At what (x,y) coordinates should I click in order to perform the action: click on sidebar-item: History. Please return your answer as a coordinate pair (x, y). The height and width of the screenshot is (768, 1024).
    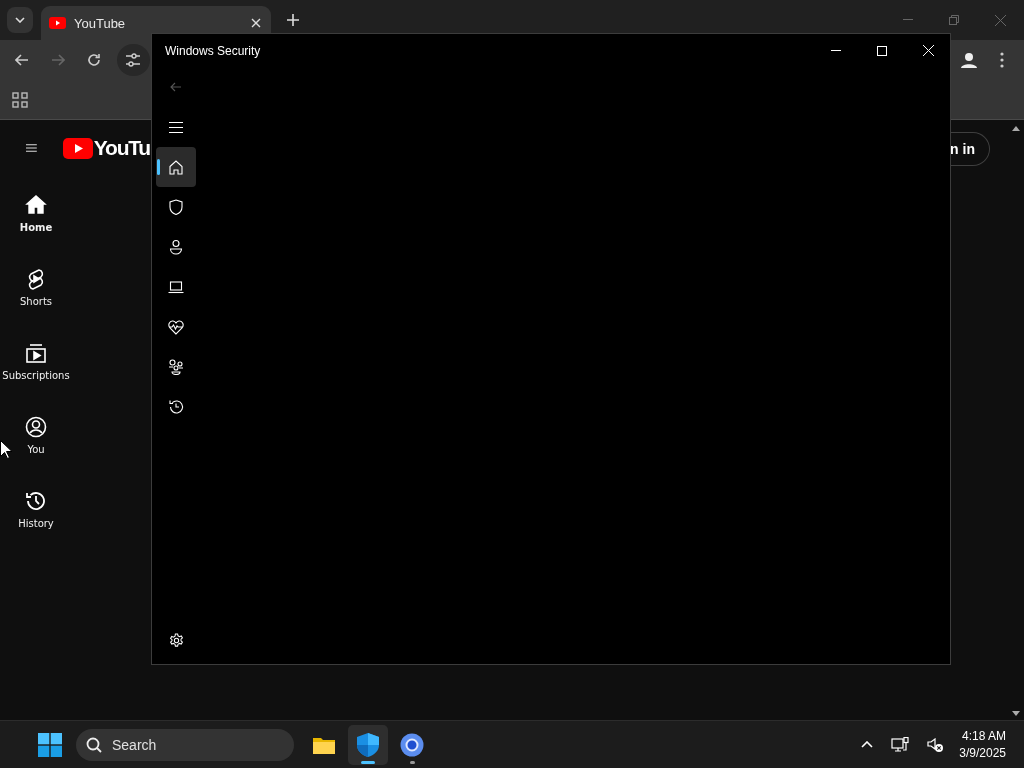
    Looking at the image, I should click on (36, 509).